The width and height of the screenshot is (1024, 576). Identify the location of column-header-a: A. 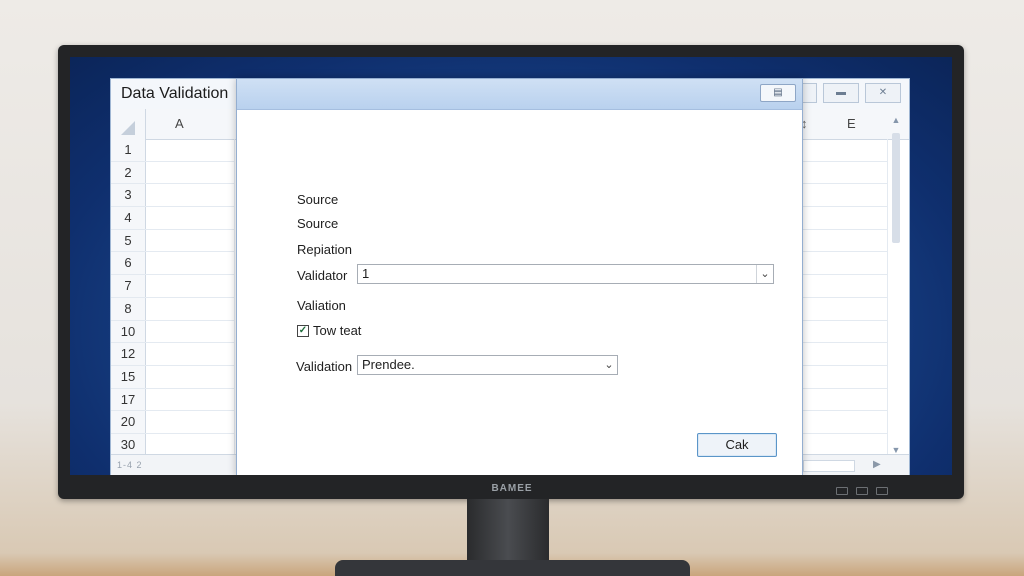
(179, 123).